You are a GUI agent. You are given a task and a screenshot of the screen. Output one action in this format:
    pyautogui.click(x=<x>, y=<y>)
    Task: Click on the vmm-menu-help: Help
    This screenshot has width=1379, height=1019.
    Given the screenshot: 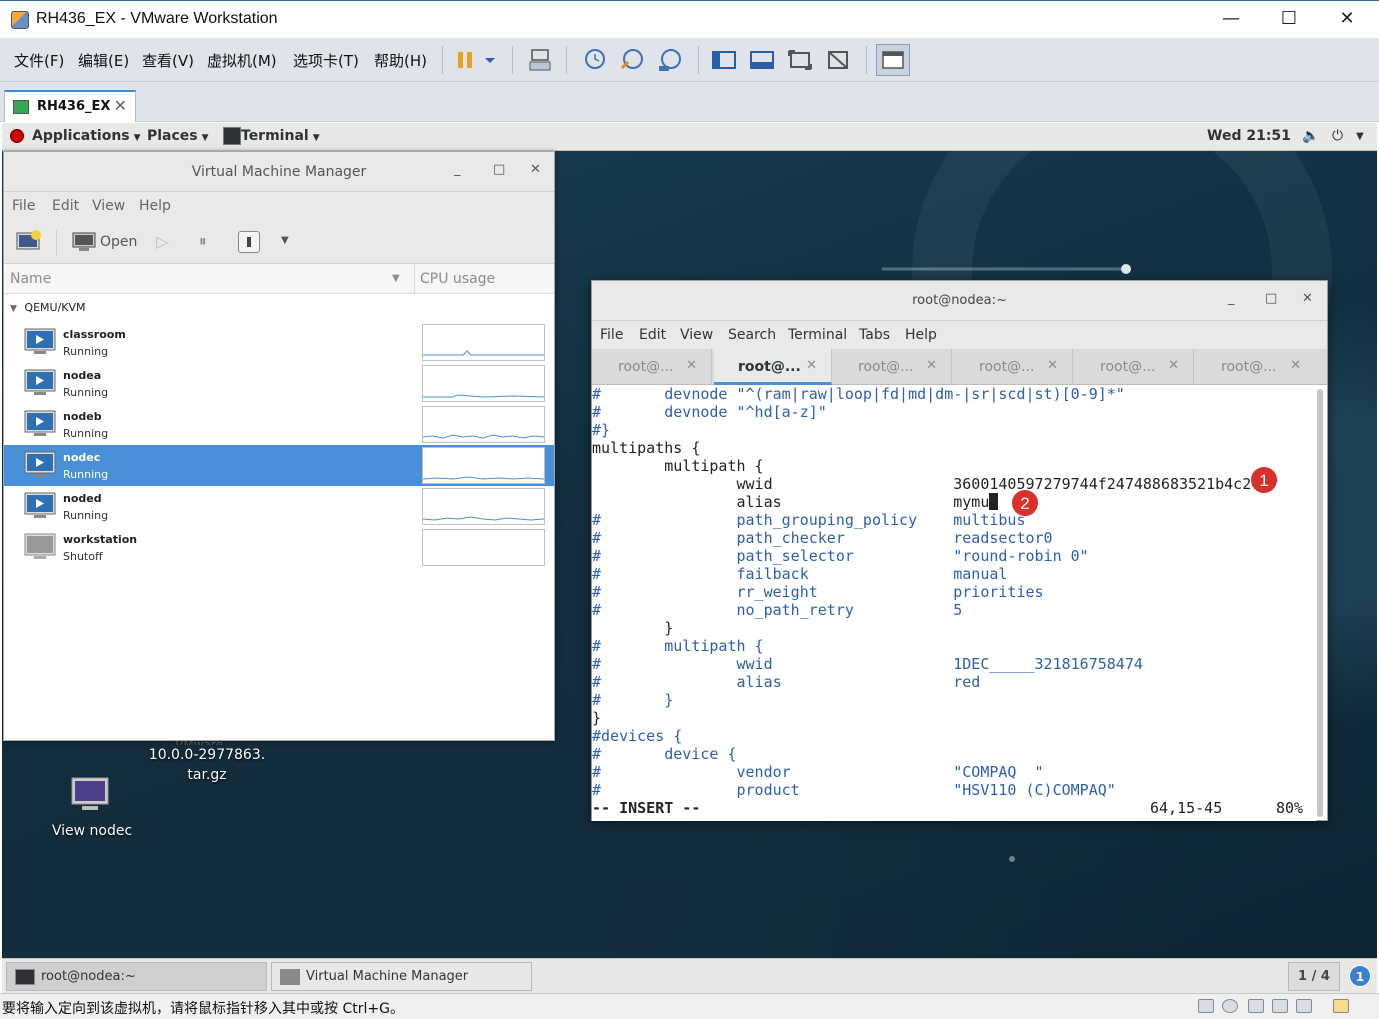 What is the action you would take?
    pyautogui.click(x=155, y=206)
    